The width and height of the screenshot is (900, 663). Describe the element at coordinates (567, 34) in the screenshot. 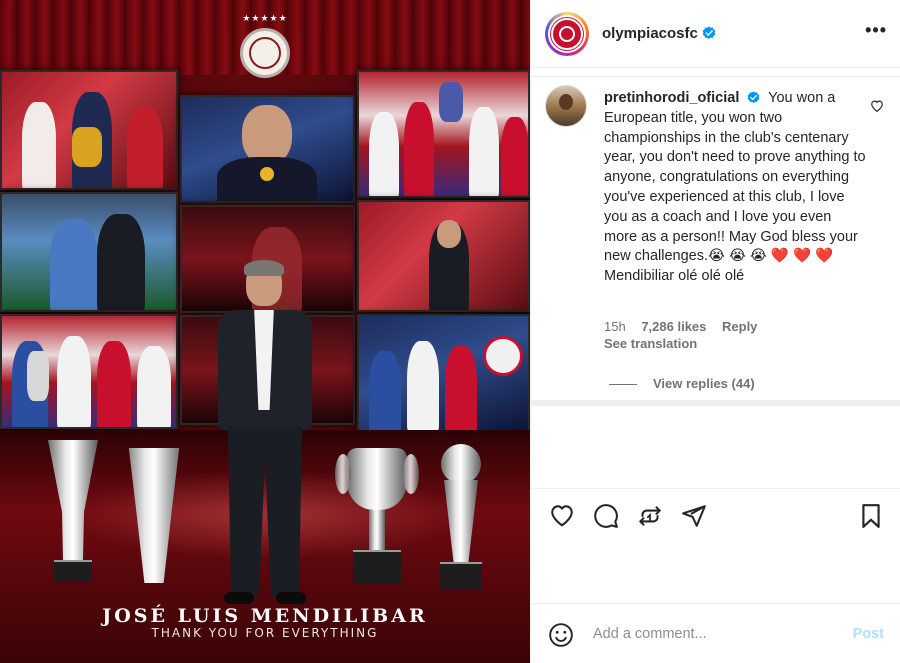

I see `author-avatar` at that location.